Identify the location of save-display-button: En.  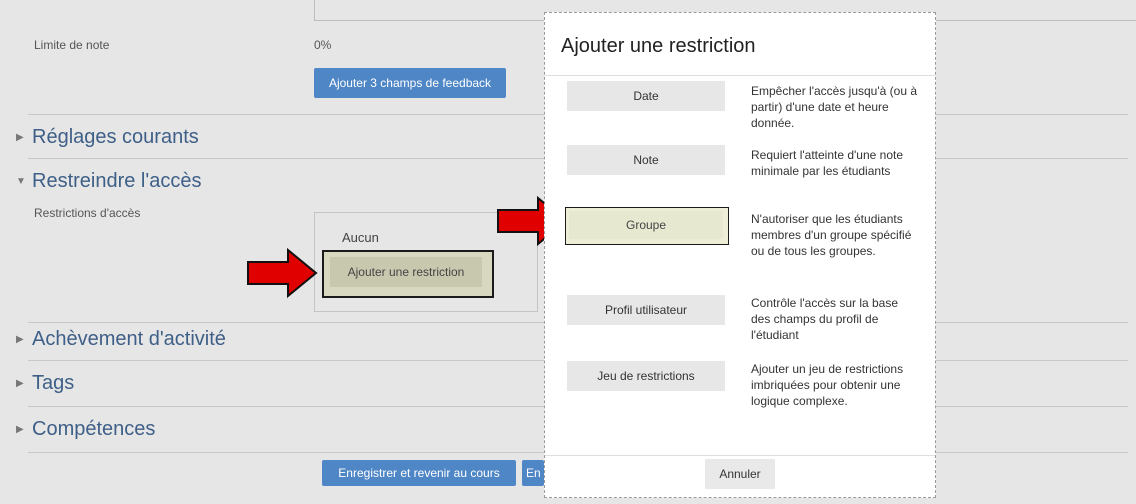
(533, 473).